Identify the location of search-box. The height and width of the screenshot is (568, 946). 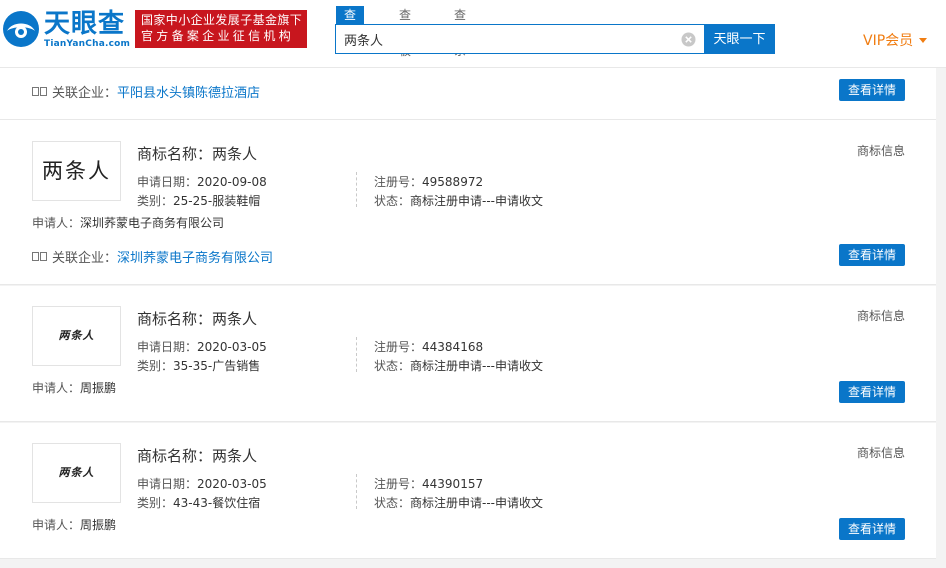
(520, 39).